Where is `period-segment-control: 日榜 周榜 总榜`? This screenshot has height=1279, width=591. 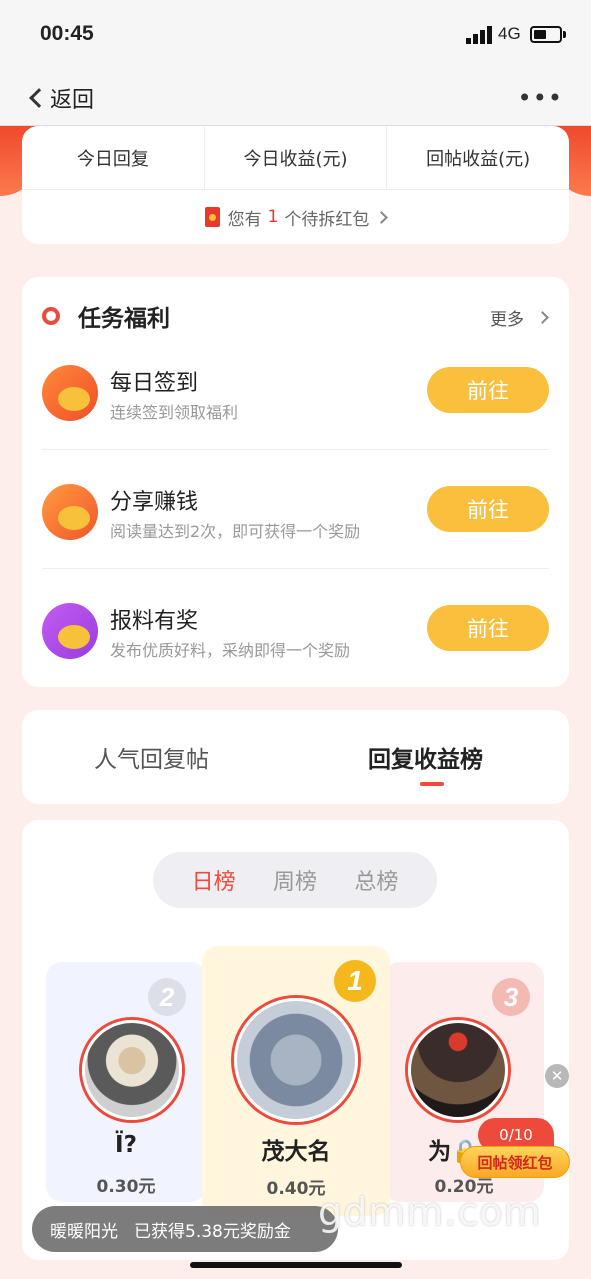 period-segment-control: 日榜 周榜 总榜 is located at coordinates (295, 880).